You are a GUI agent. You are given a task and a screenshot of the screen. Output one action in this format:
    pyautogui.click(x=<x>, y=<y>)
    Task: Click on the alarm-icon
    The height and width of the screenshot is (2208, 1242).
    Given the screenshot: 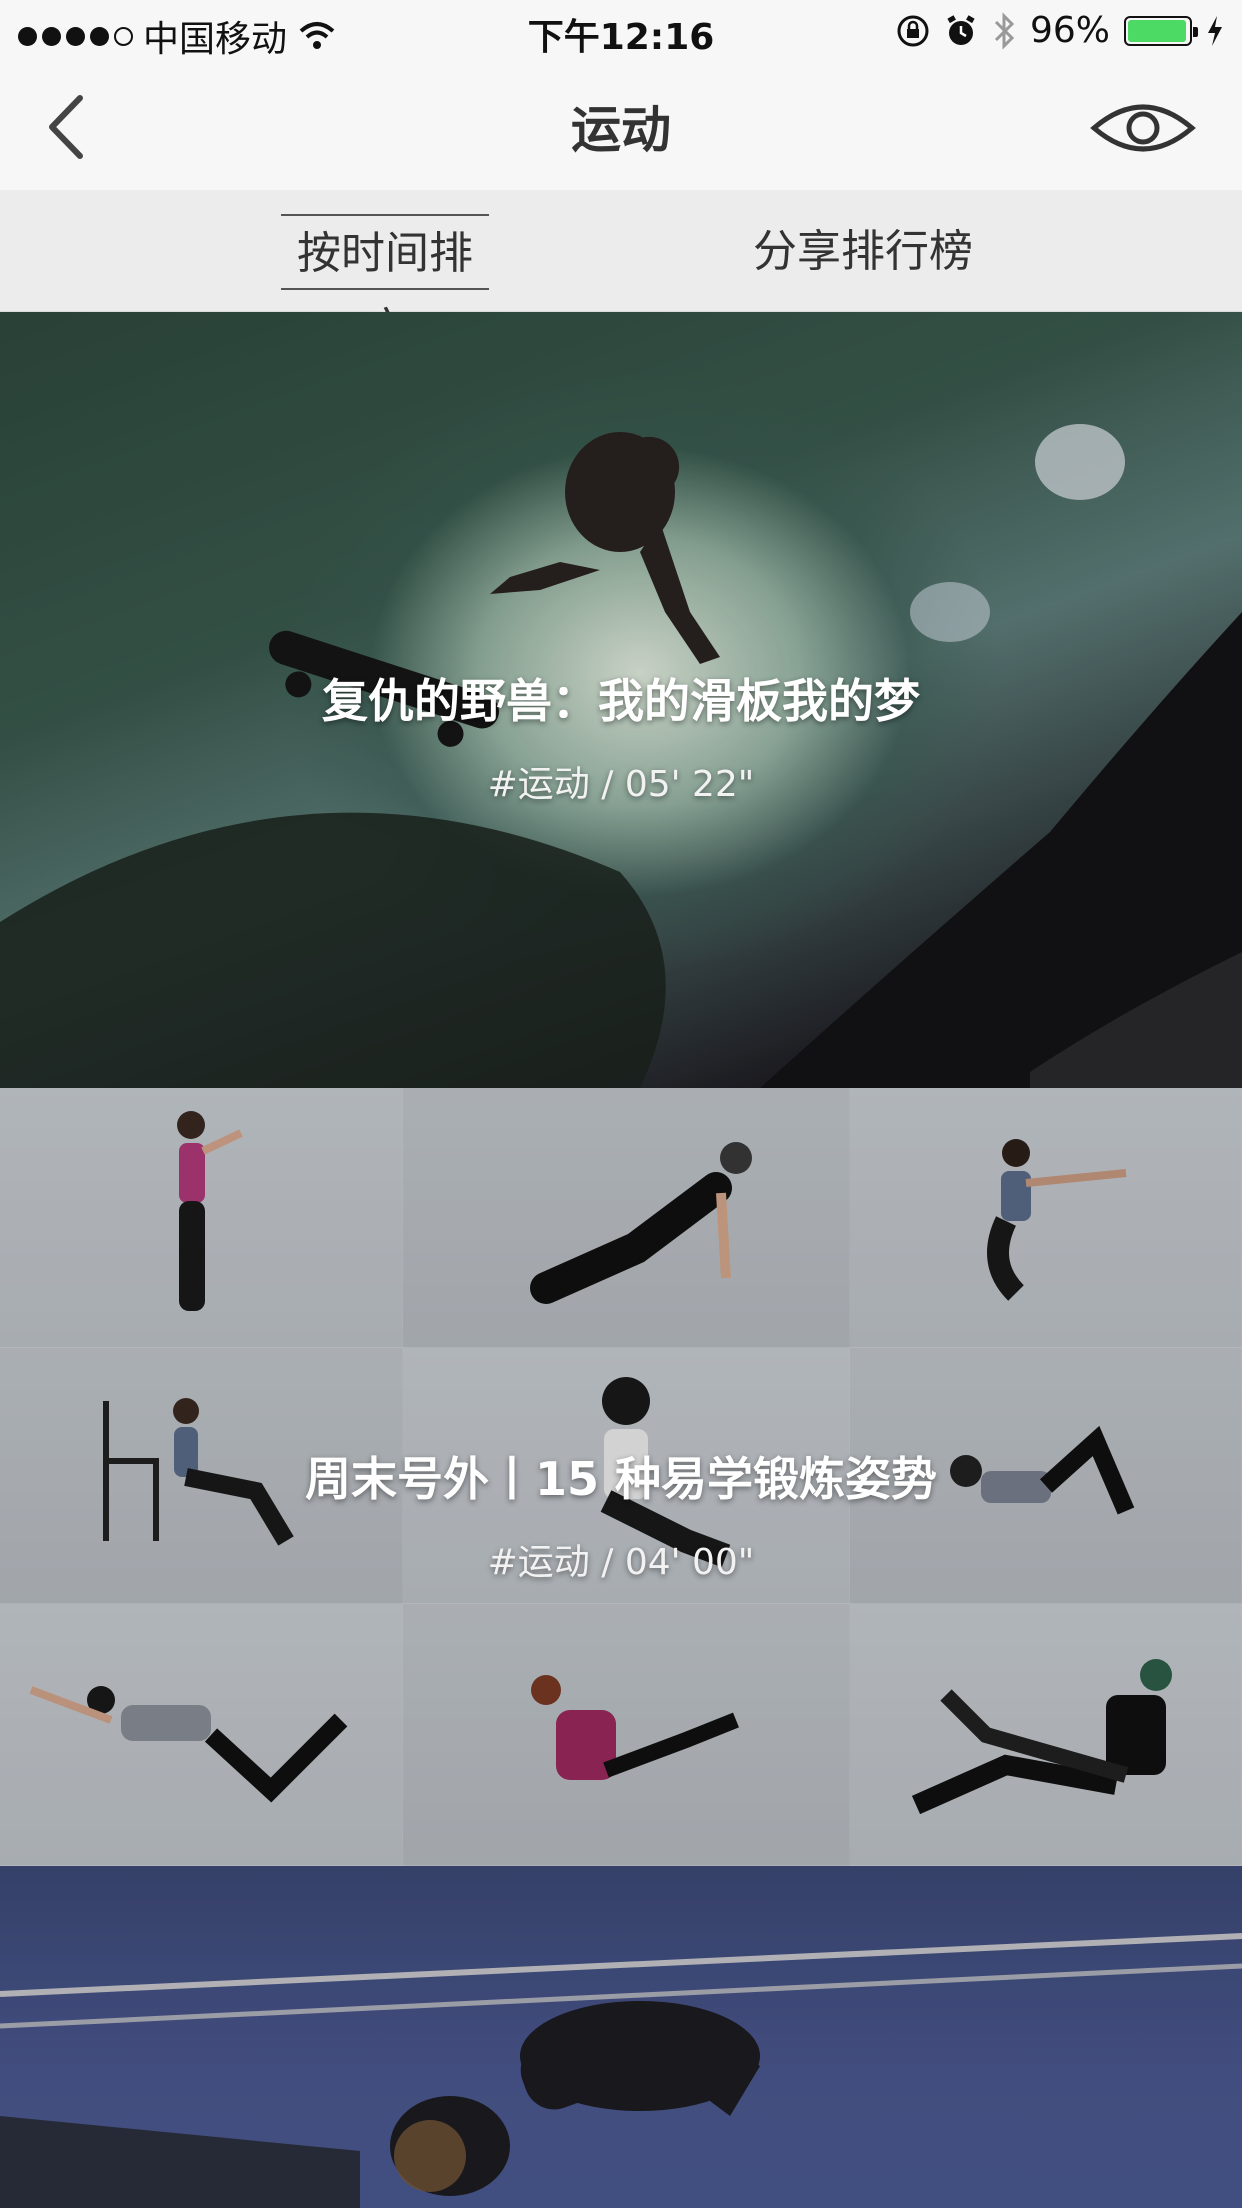 What is the action you would take?
    pyautogui.click(x=961, y=29)
    